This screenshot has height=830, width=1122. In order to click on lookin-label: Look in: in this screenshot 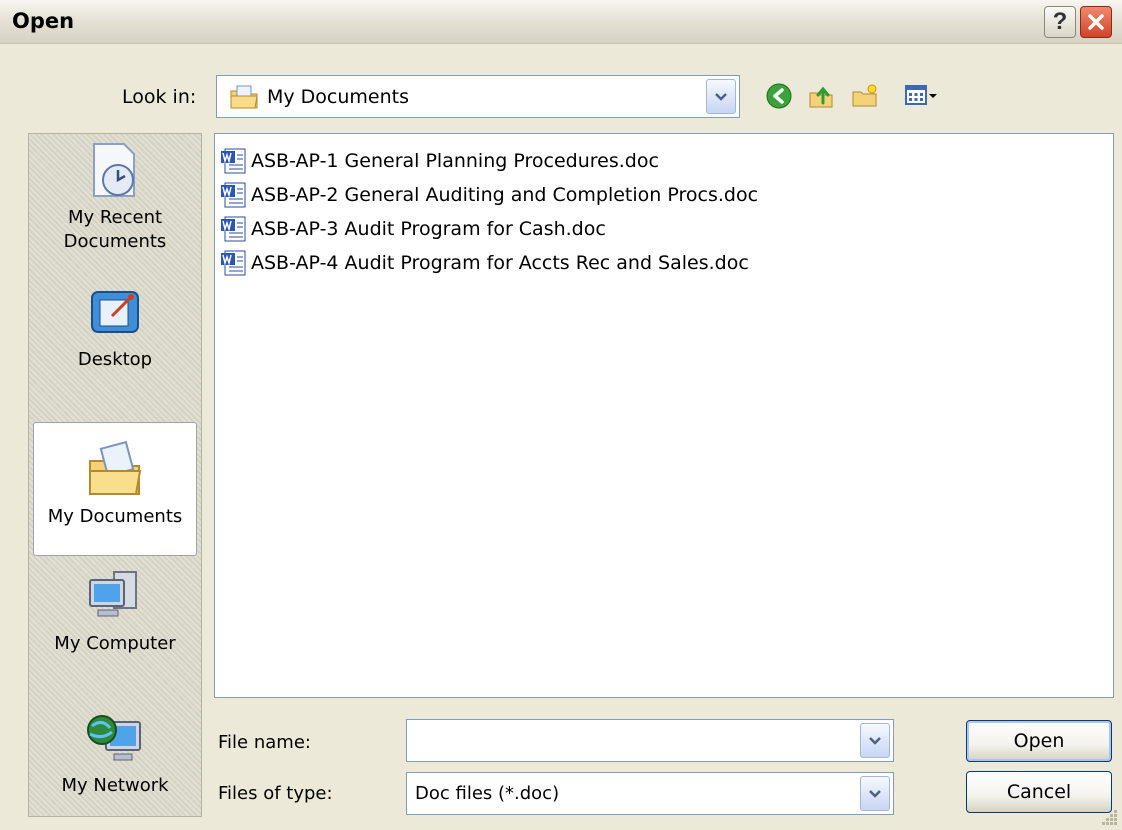, I will do `click(159, 97)`.